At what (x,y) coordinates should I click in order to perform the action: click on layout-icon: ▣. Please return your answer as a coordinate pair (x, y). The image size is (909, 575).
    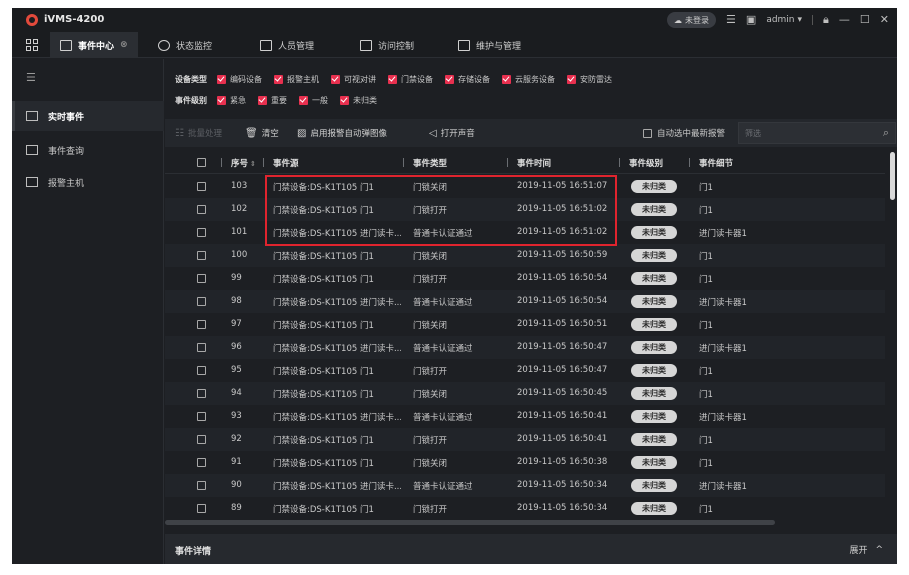
    Looking at the image, I should click on (751, 20).